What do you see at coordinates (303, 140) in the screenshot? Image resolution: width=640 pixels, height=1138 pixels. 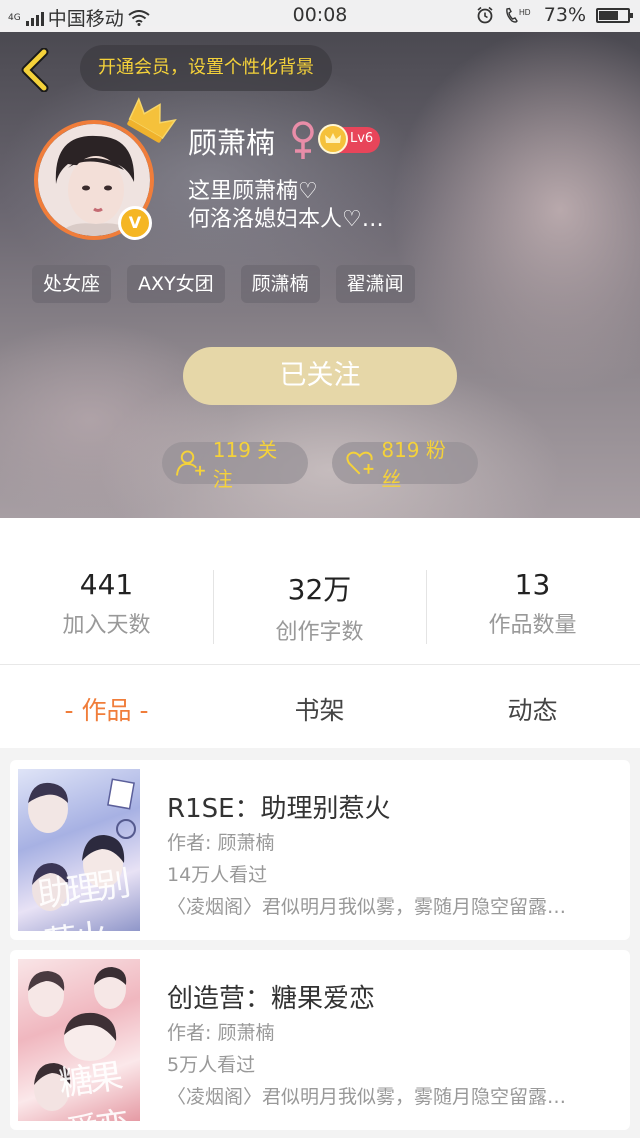 I see `female-icon` at bounding box center [303, 140].